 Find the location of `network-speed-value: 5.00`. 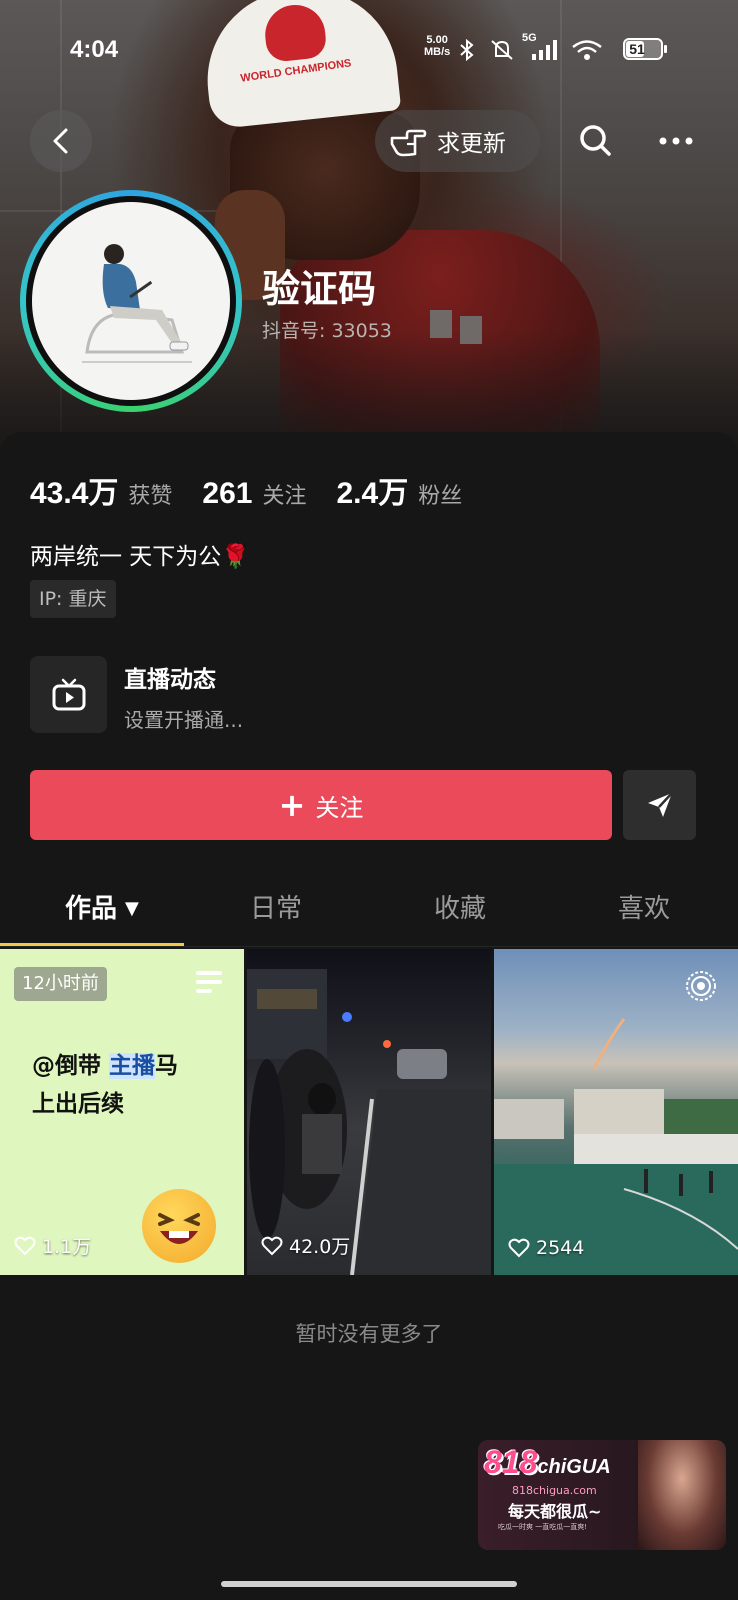

network-speed-value: 5.00 is located at coordinates (437, 40).